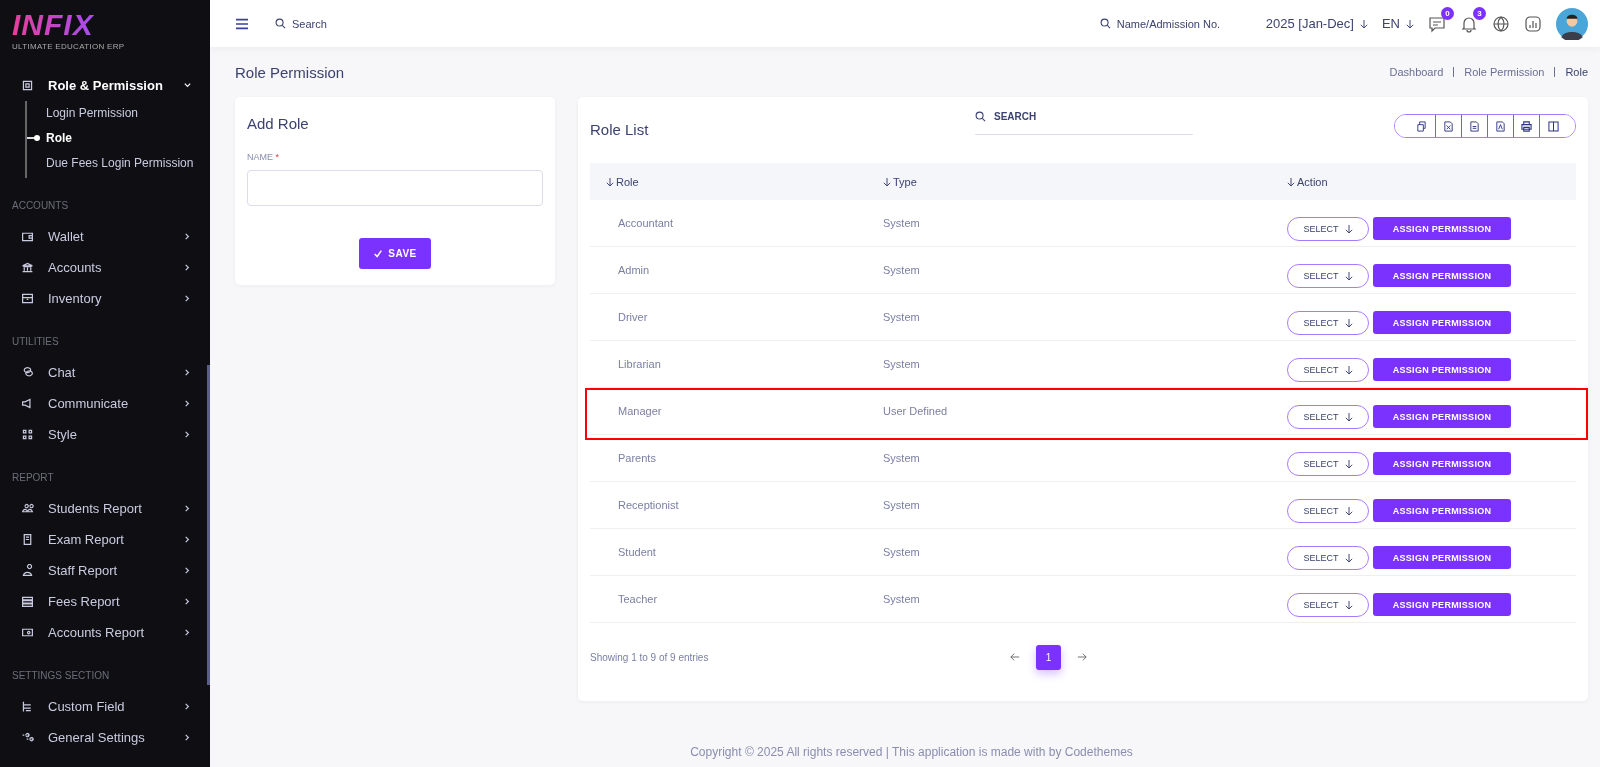 This screenshot has width=1600, height=767. What do you see at coordinates (118, 113) in the screenshot?
I see `submenu-item: Login Permission` at bounding box center [118, 113].